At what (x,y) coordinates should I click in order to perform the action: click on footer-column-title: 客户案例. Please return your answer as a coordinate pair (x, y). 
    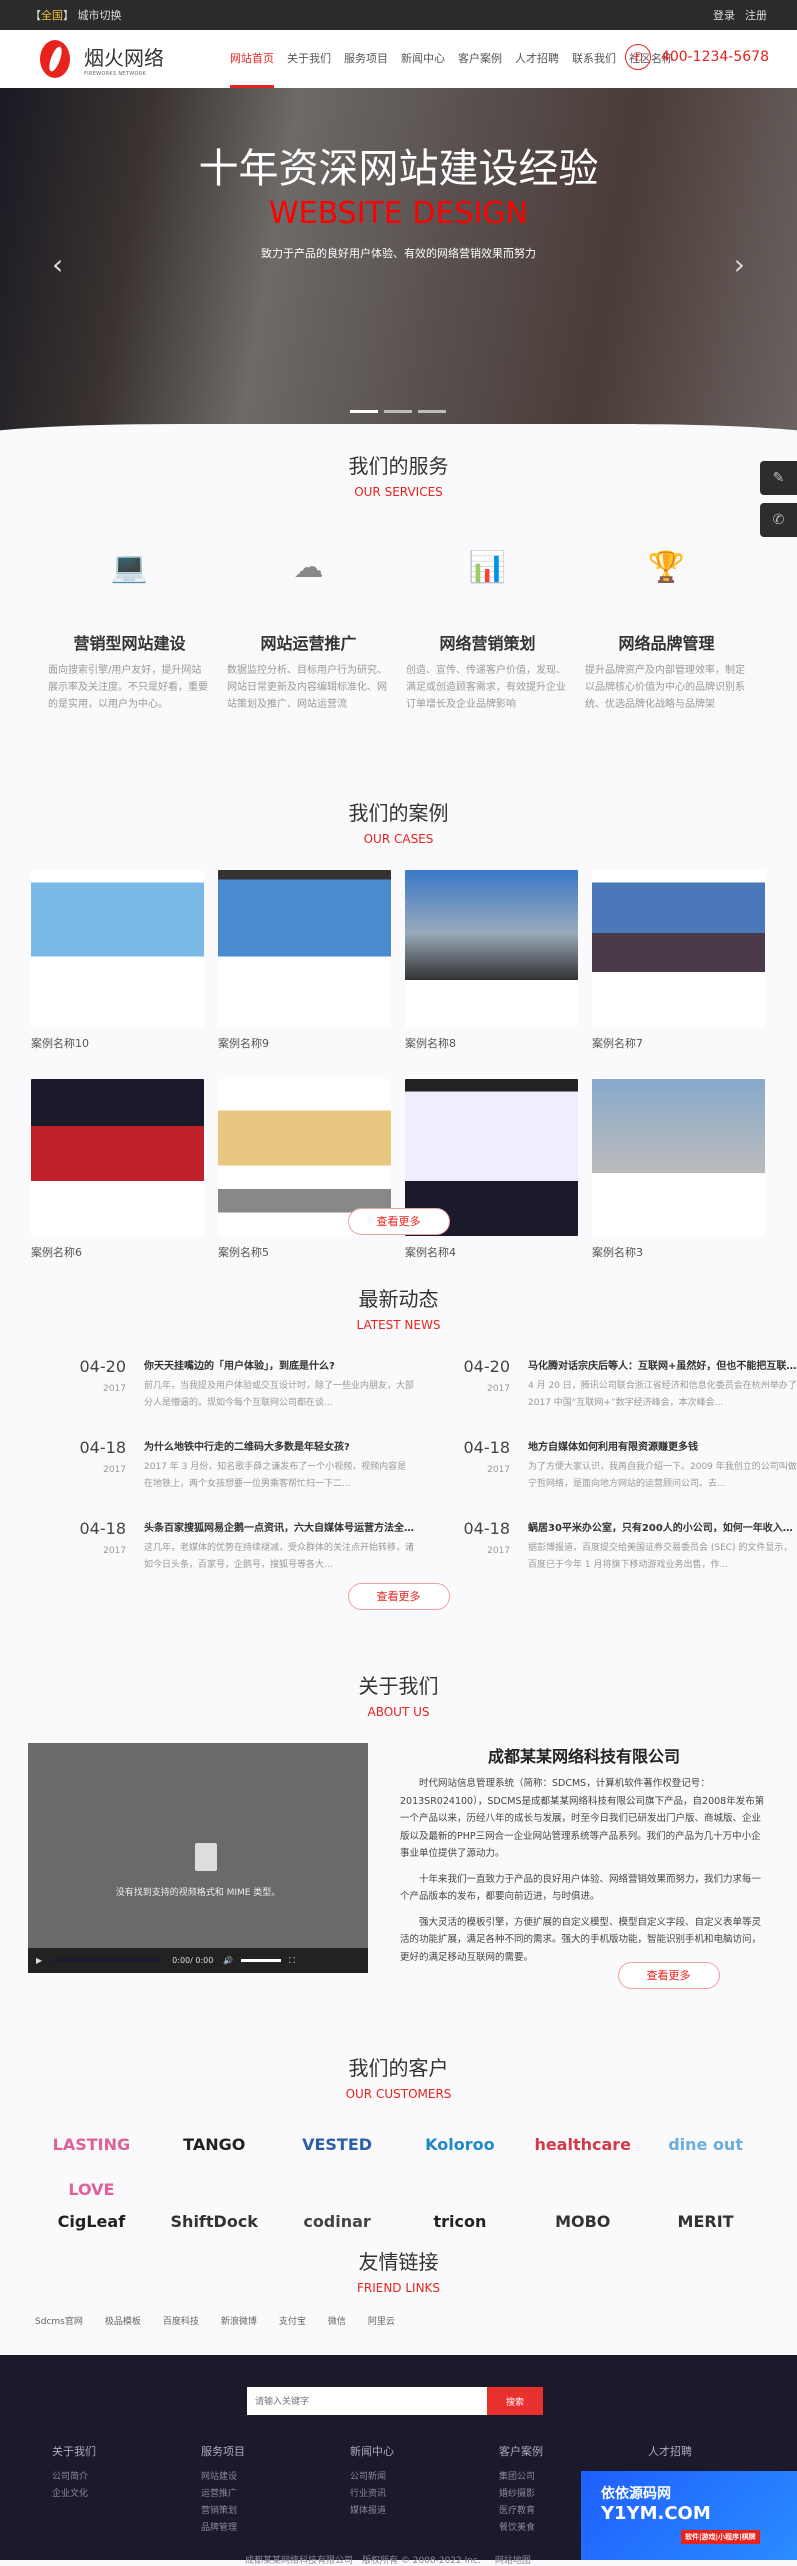
    Looking at the image, I should click on (573, 2451).